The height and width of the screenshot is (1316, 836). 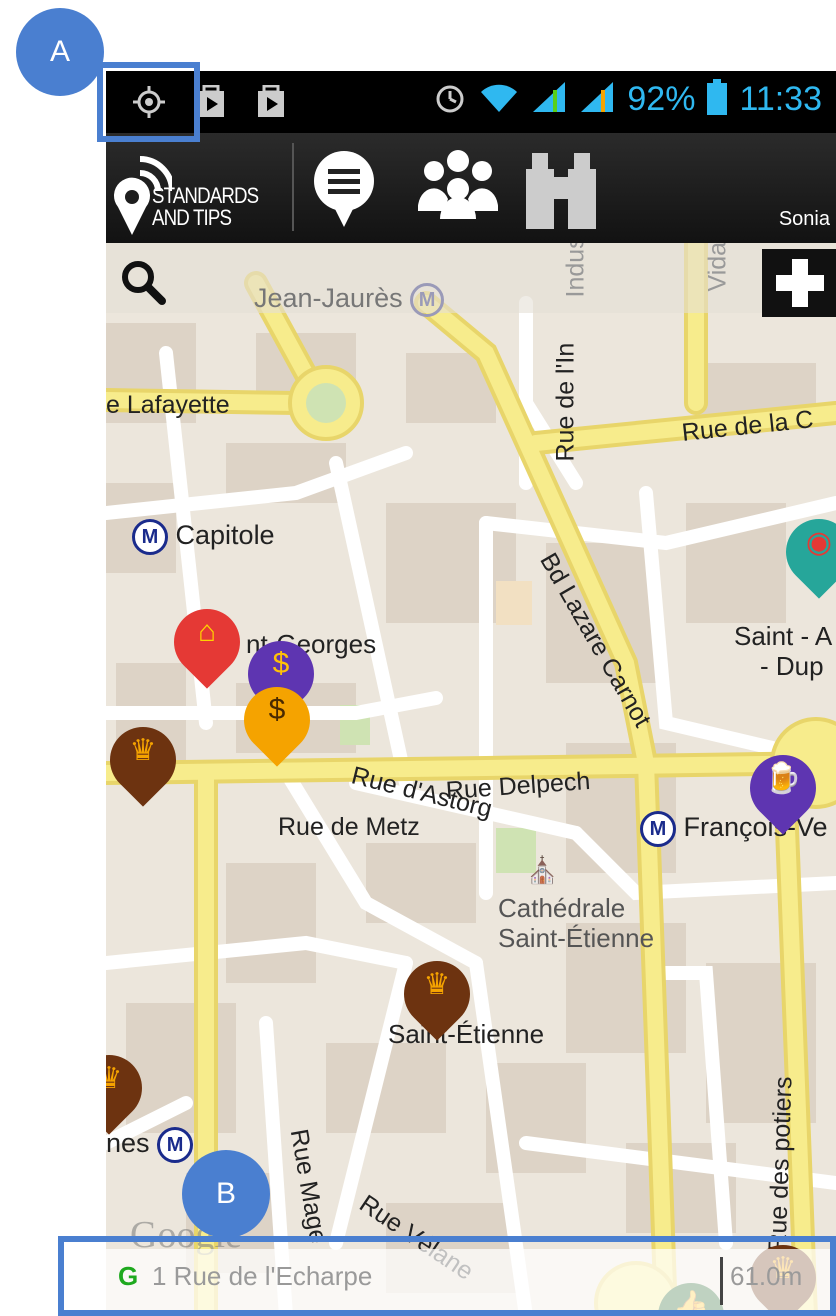 What do you see at coordinates (661, 99) in the screenshot?
I see `battery-percent: 92%` at bounding box center [661, 99].